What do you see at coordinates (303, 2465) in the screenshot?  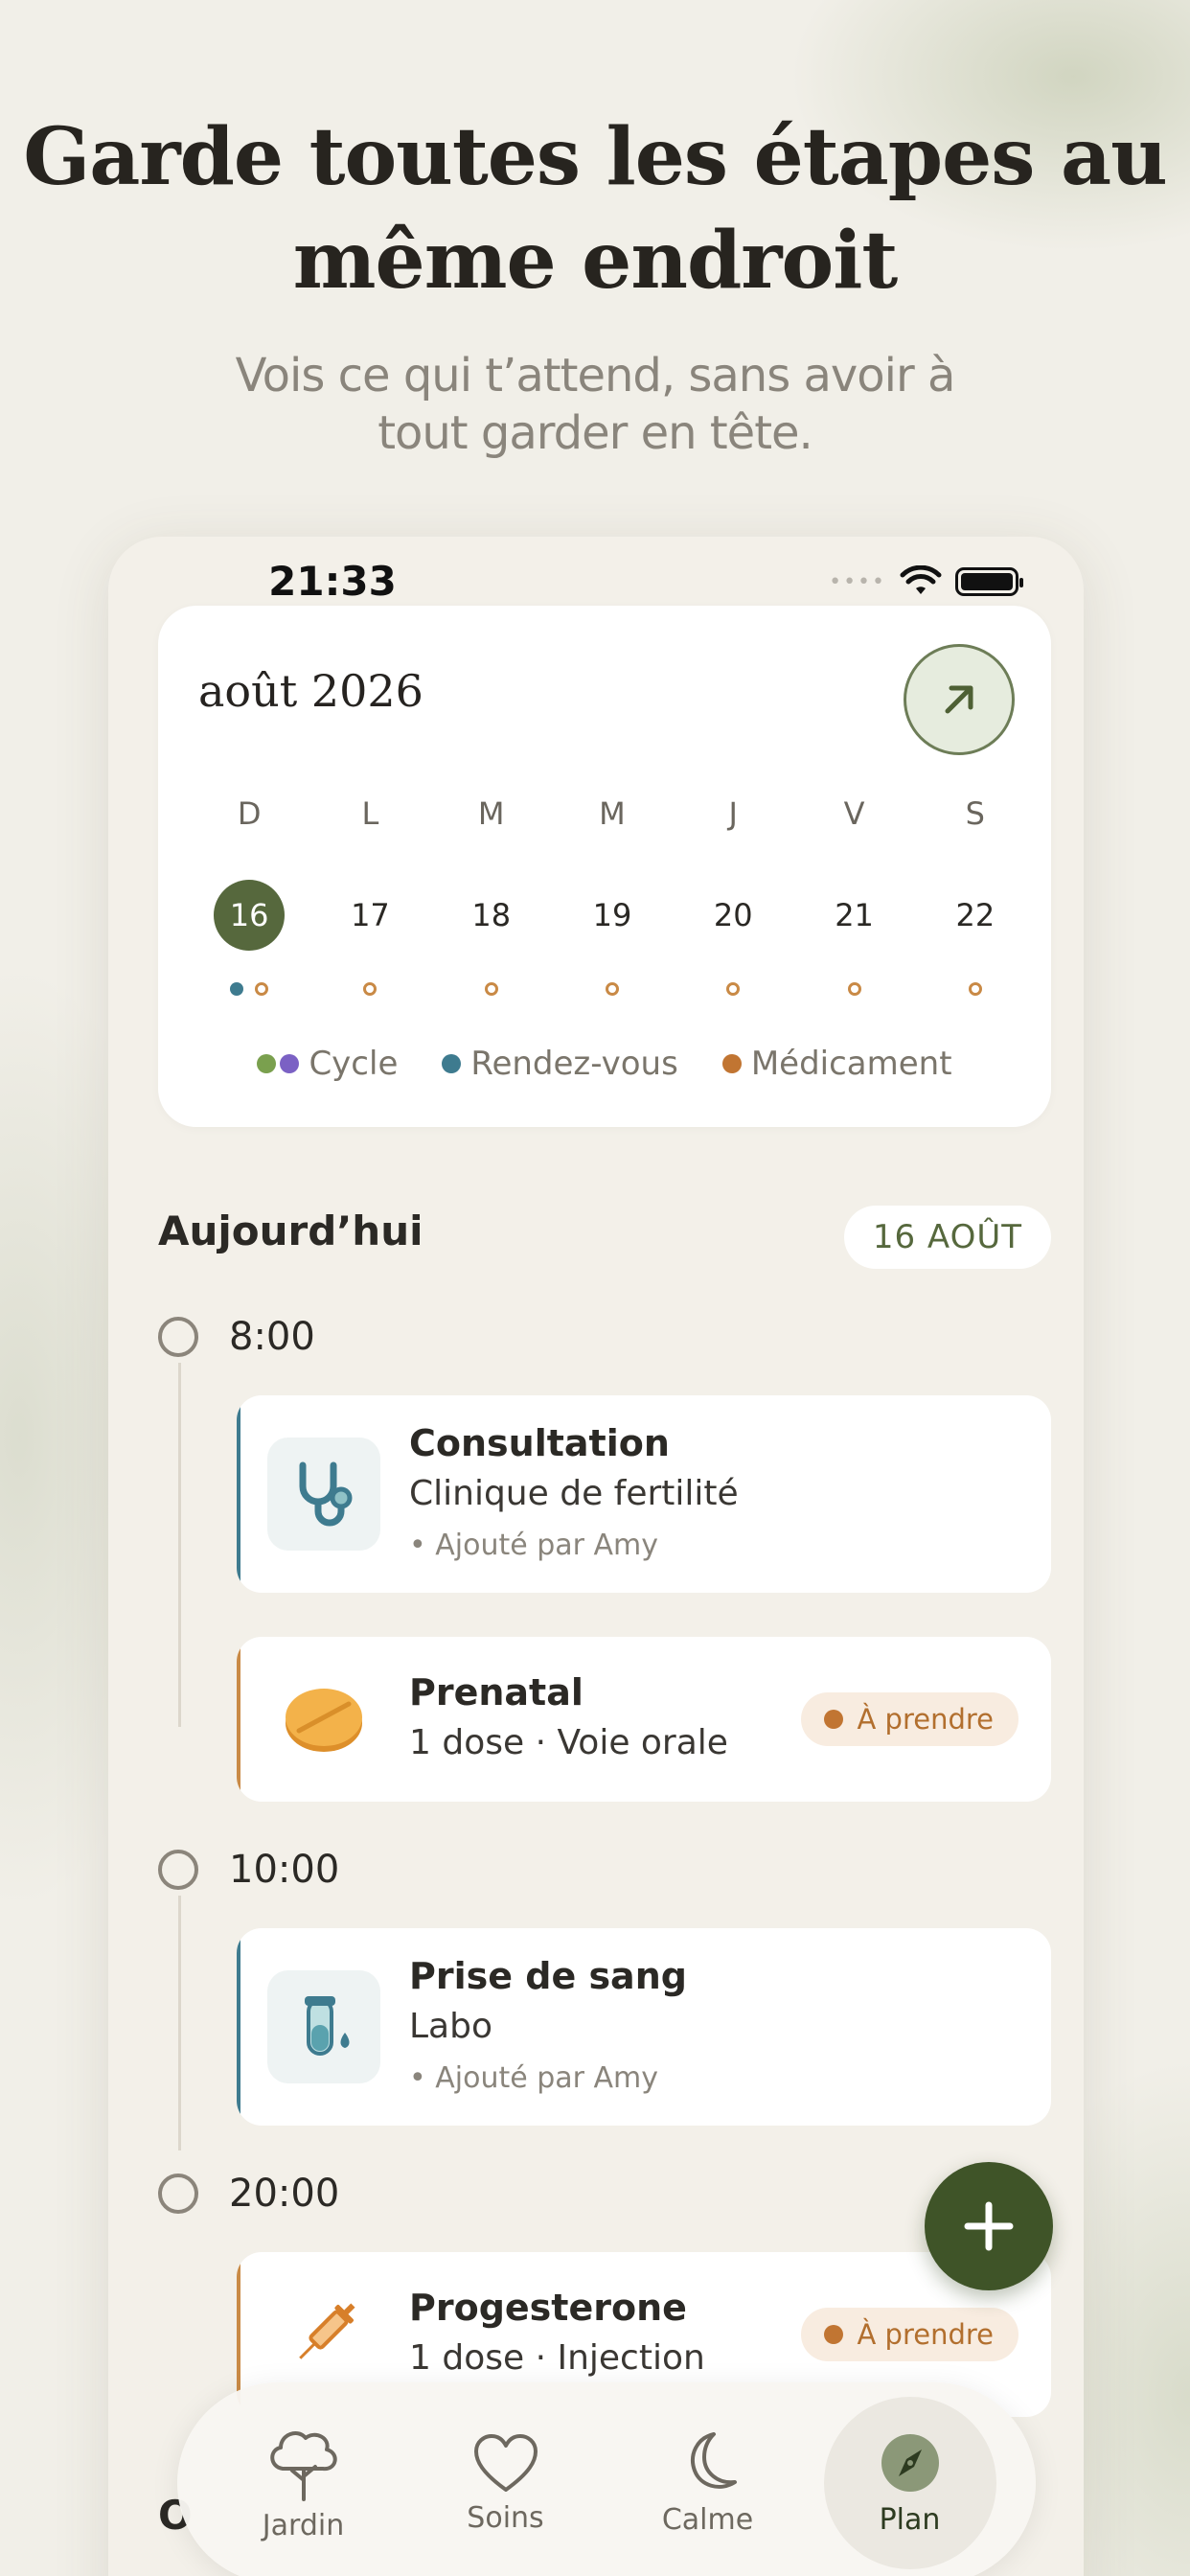 I see `tree-icon` at bounding box center [303, 2465].